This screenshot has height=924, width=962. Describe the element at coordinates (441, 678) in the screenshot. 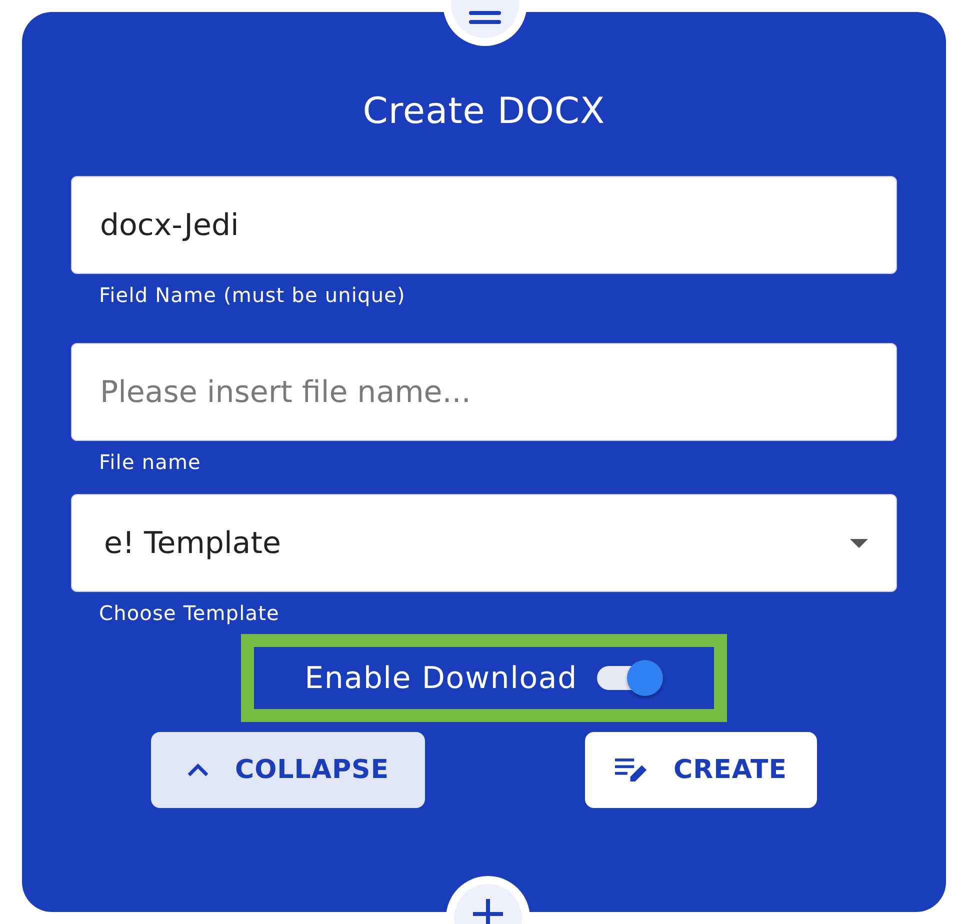

I see `toggle-label: Enable Download` at that location.